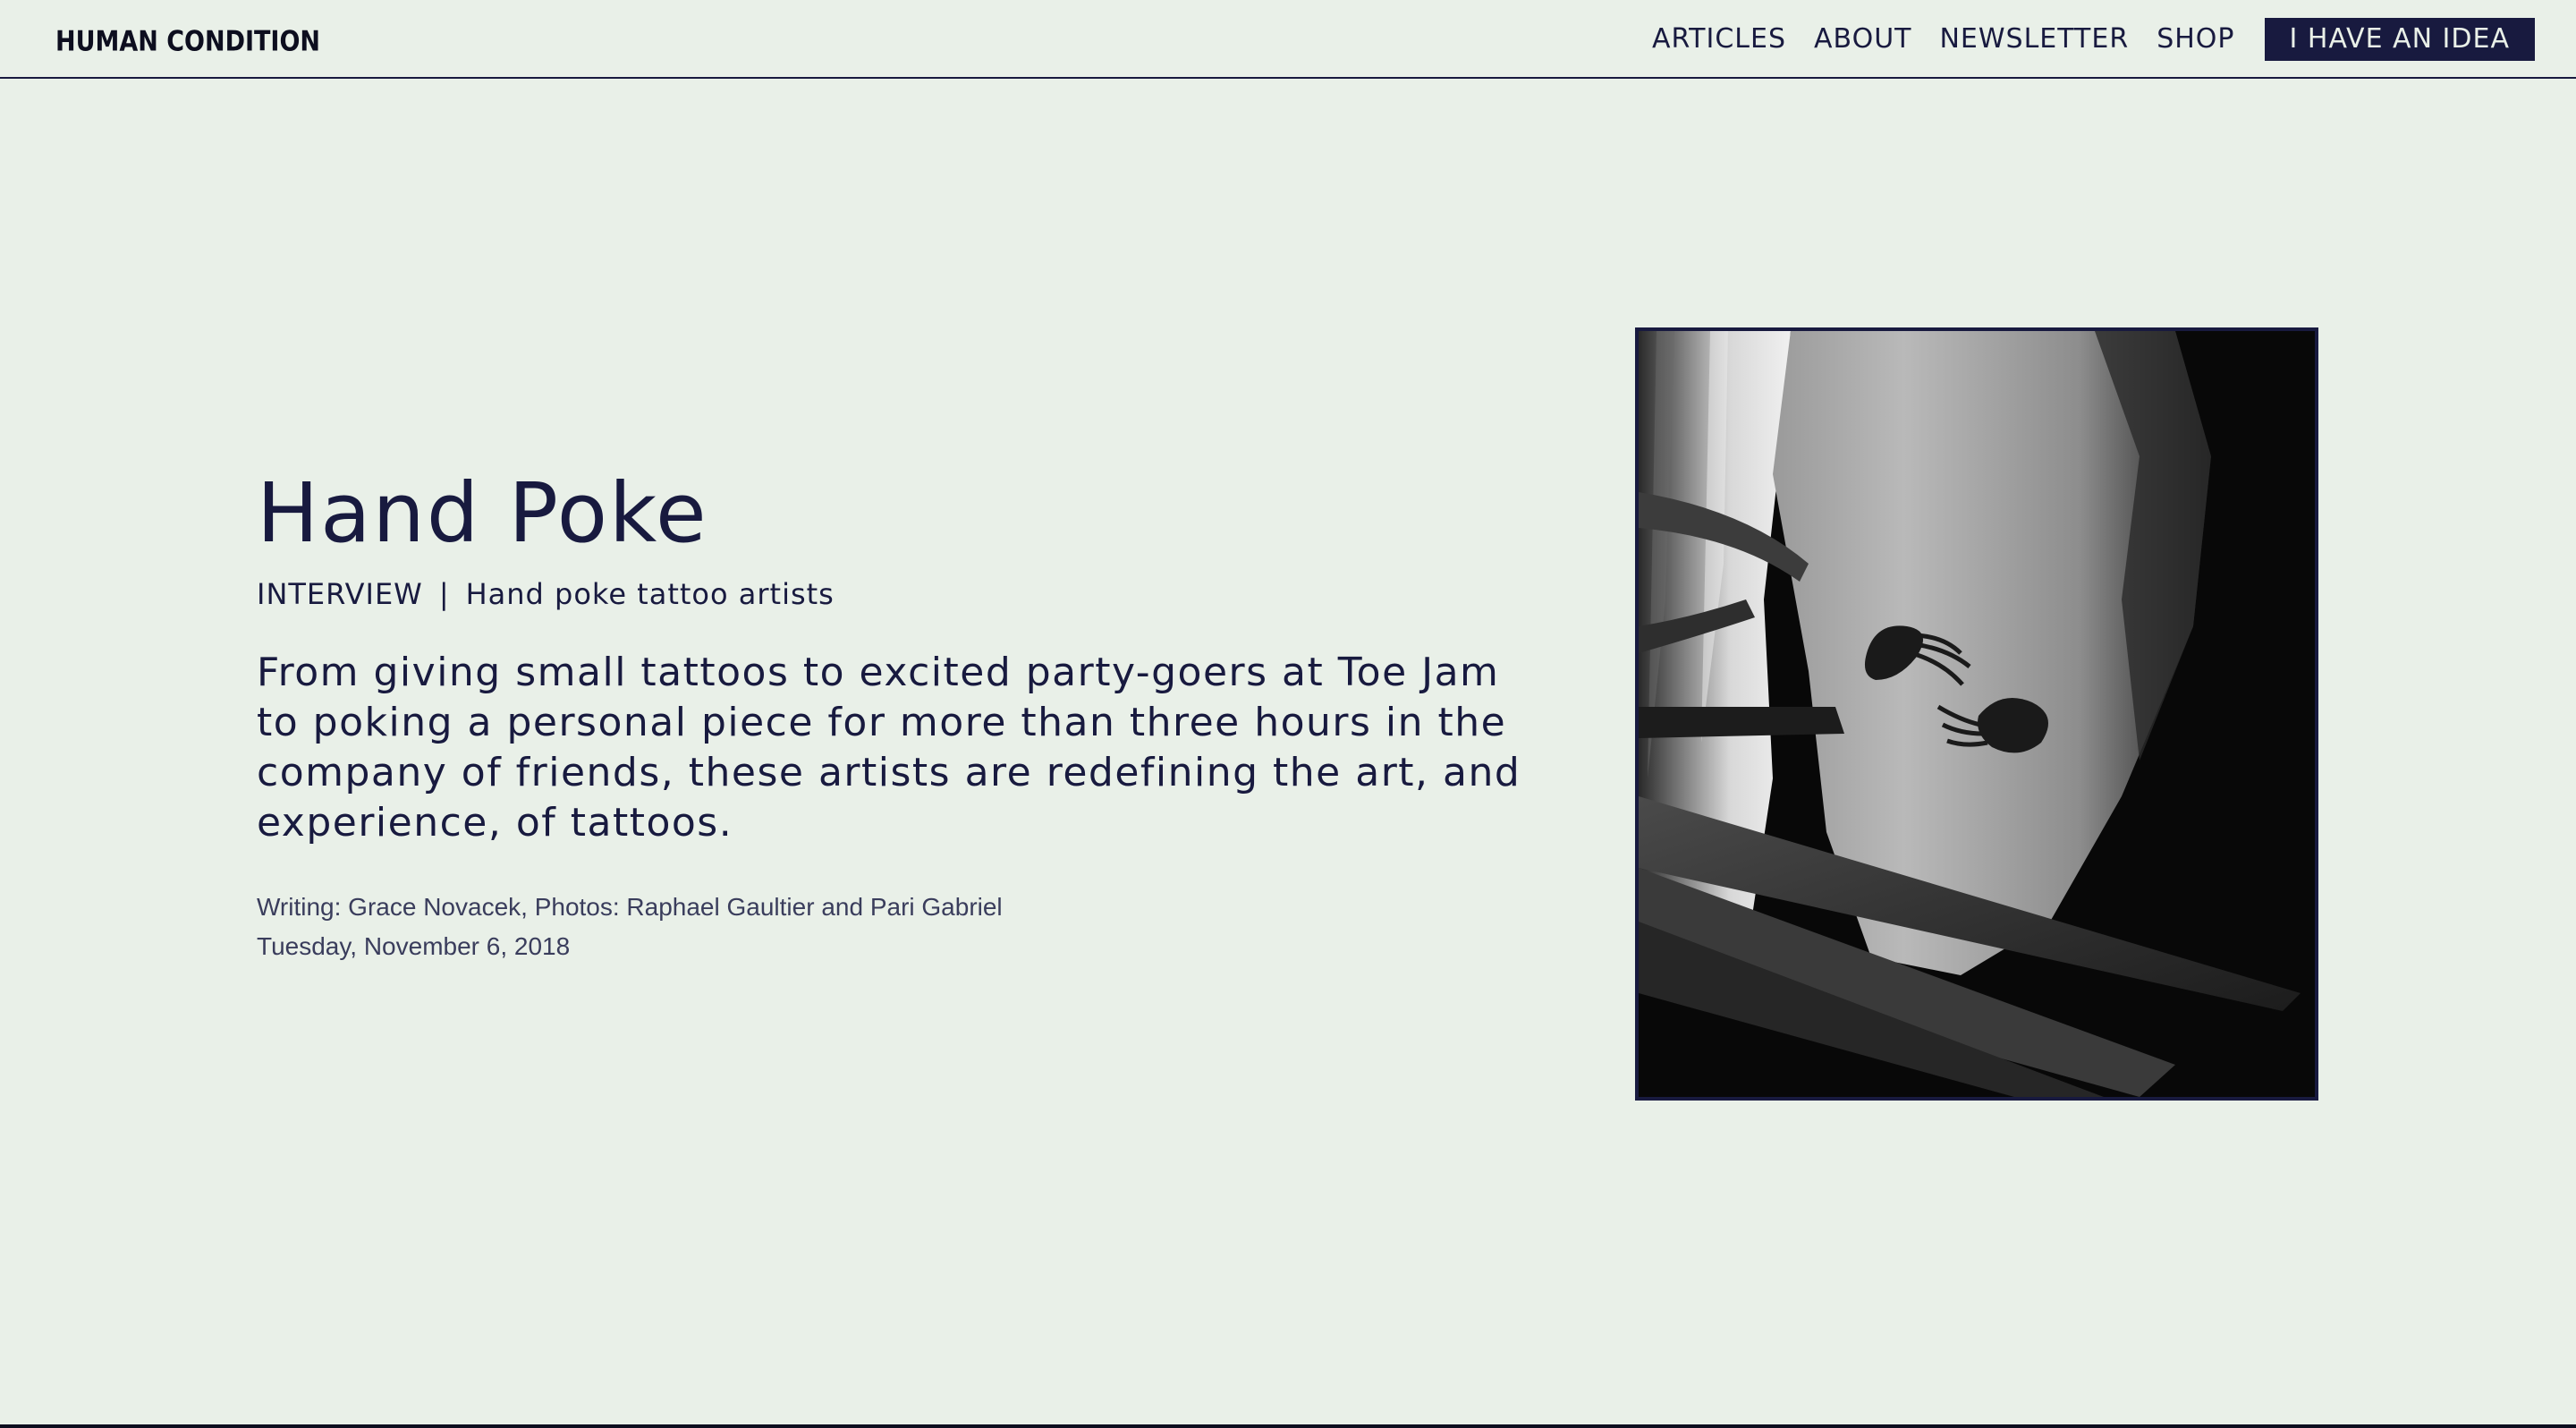 The width and height of the screenshot is (2576, 1428). I want to click on hero-photo, so click(1976, 714).